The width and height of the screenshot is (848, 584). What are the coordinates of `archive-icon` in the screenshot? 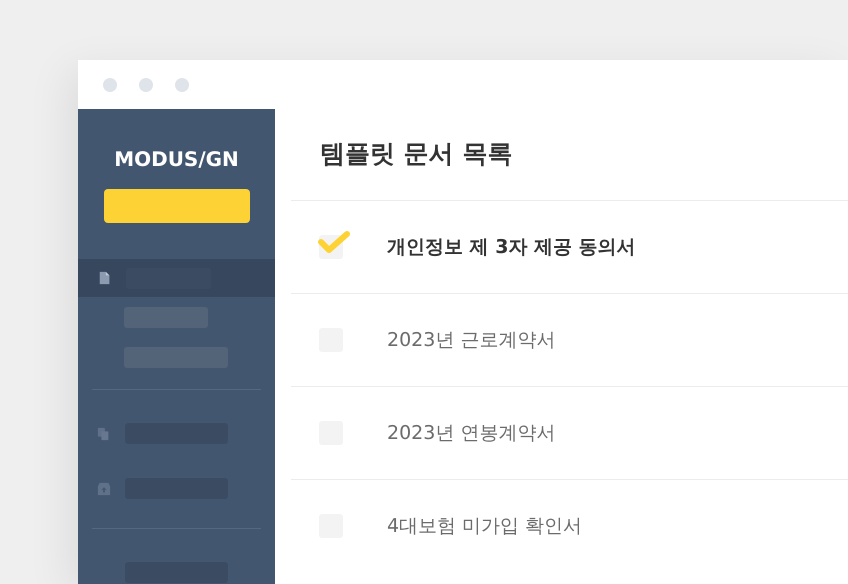 It's located at (104, 488).